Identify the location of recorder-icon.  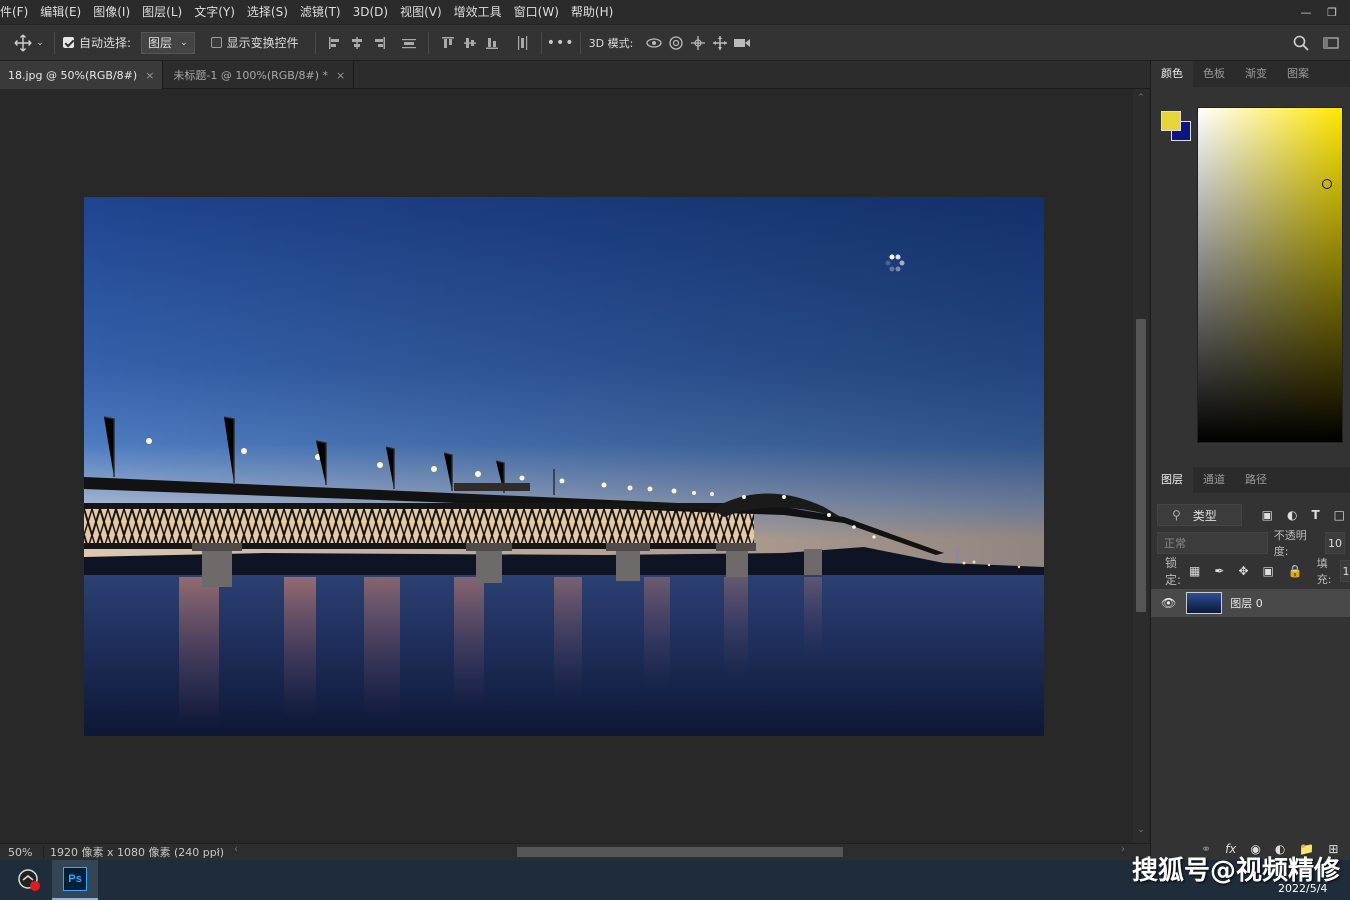
(29, 880).